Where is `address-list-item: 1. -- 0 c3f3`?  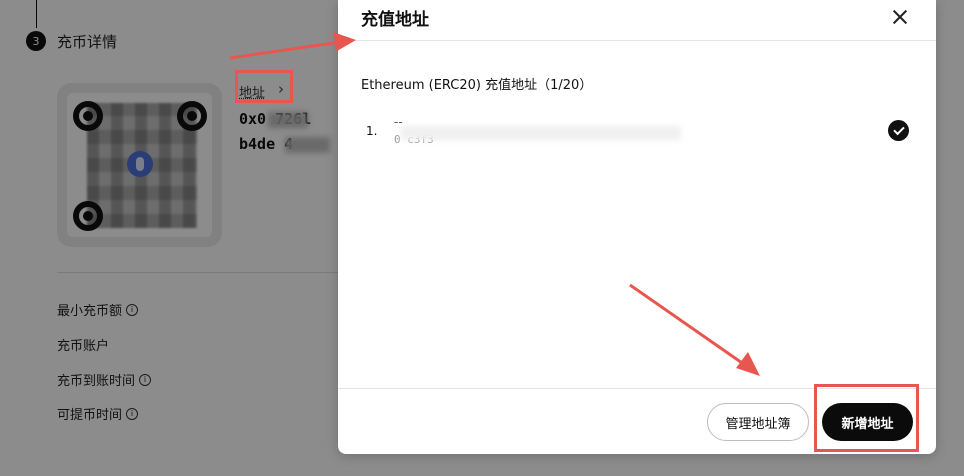
address-list-item: 1. -- 0 c3f3 is located at coordinates (638, 132).